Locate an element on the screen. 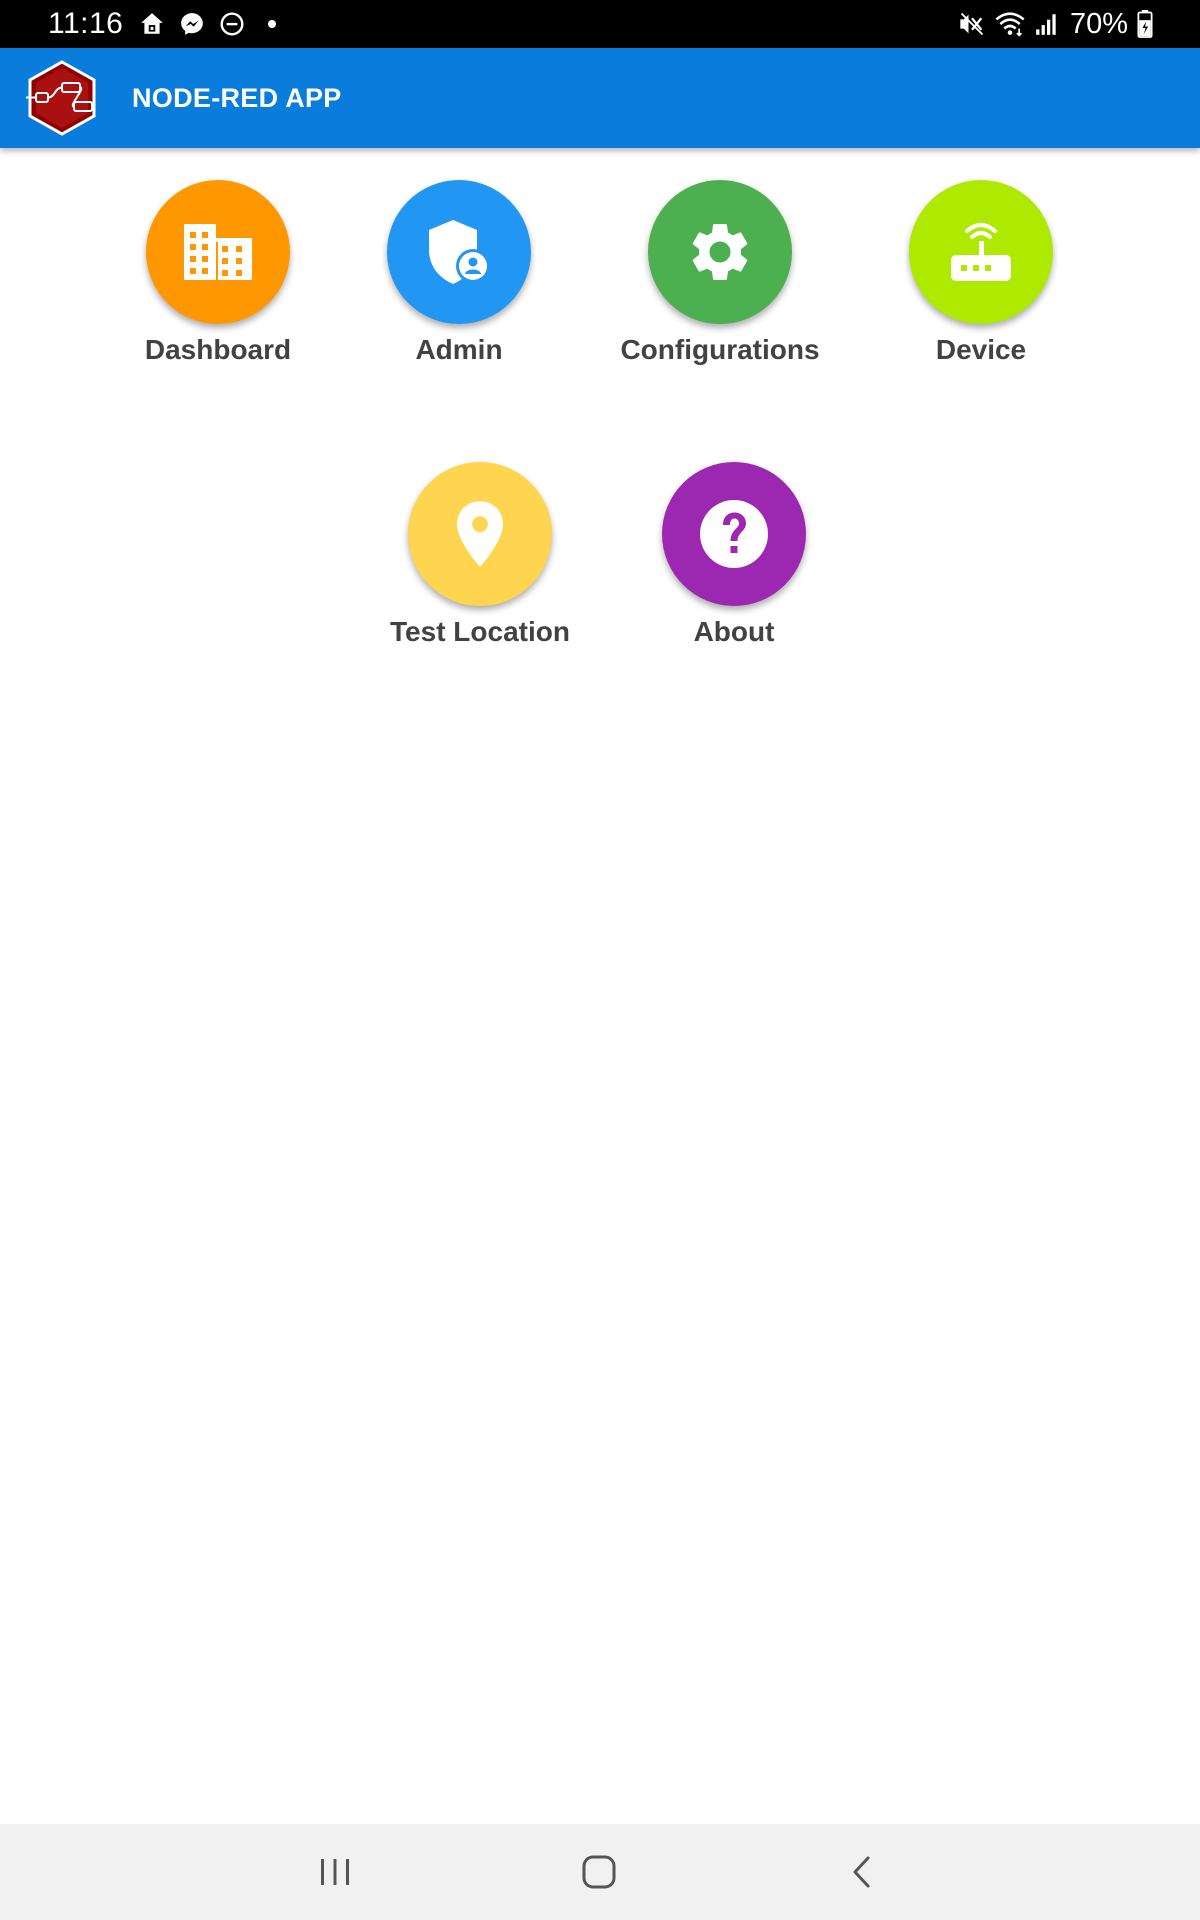  tile-admin-circle is located at coordinates (459, 252).